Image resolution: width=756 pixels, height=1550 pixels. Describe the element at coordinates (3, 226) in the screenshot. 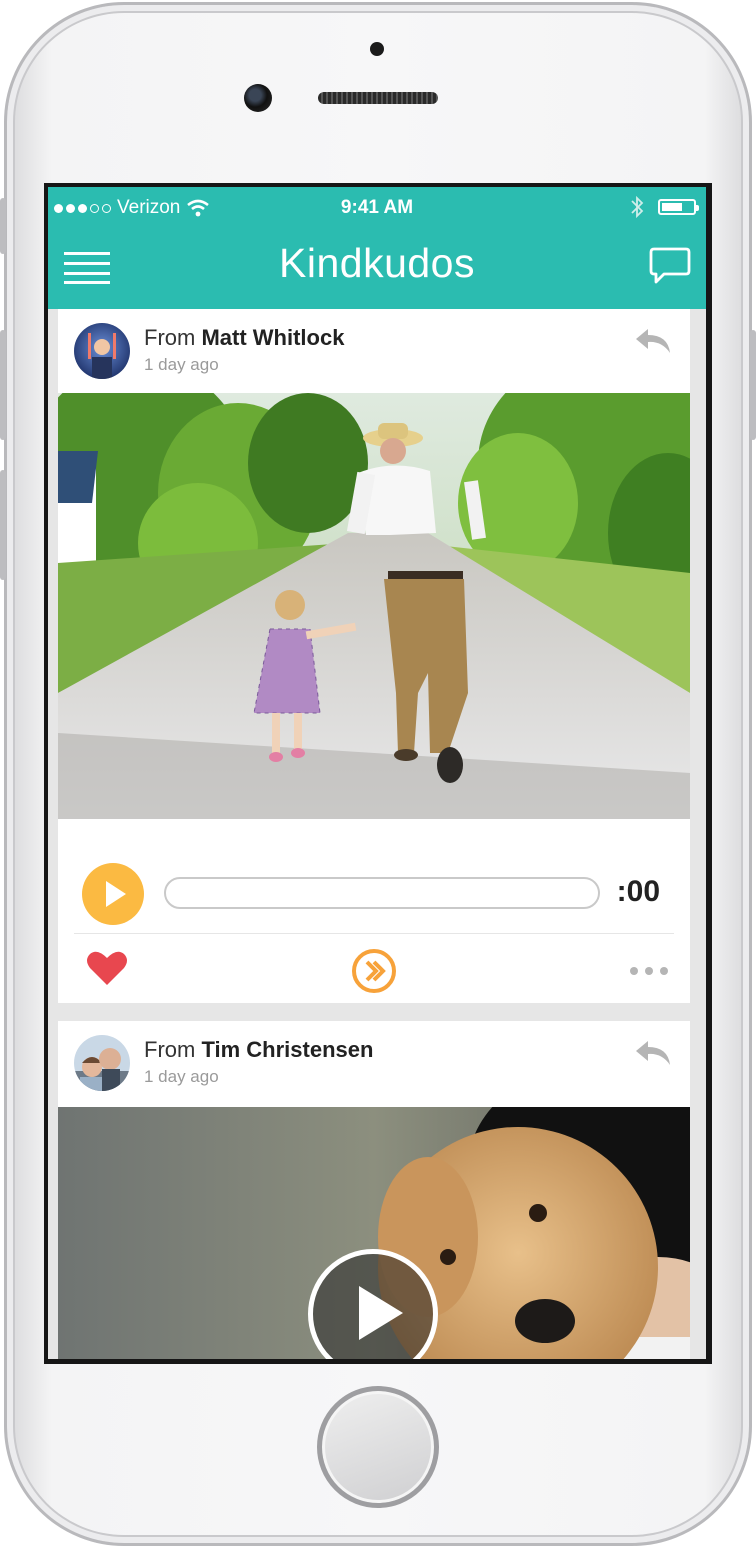

I see `mute-switch` at that location.